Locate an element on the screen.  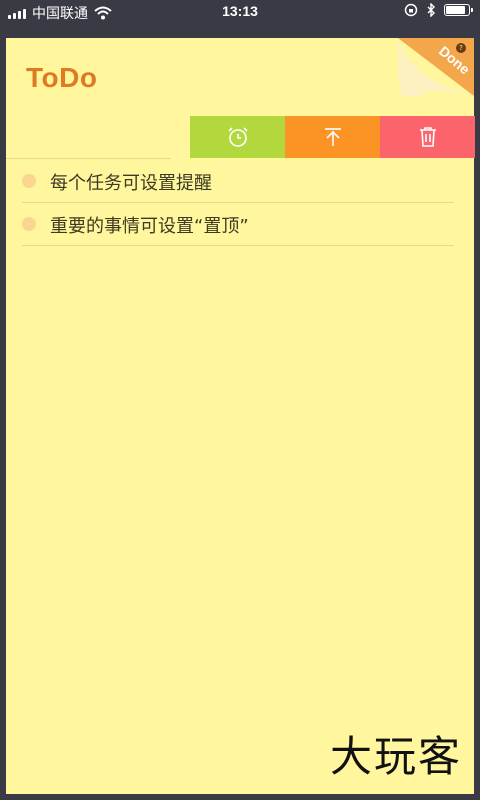
delete-button is located at coordinates (427, 137).